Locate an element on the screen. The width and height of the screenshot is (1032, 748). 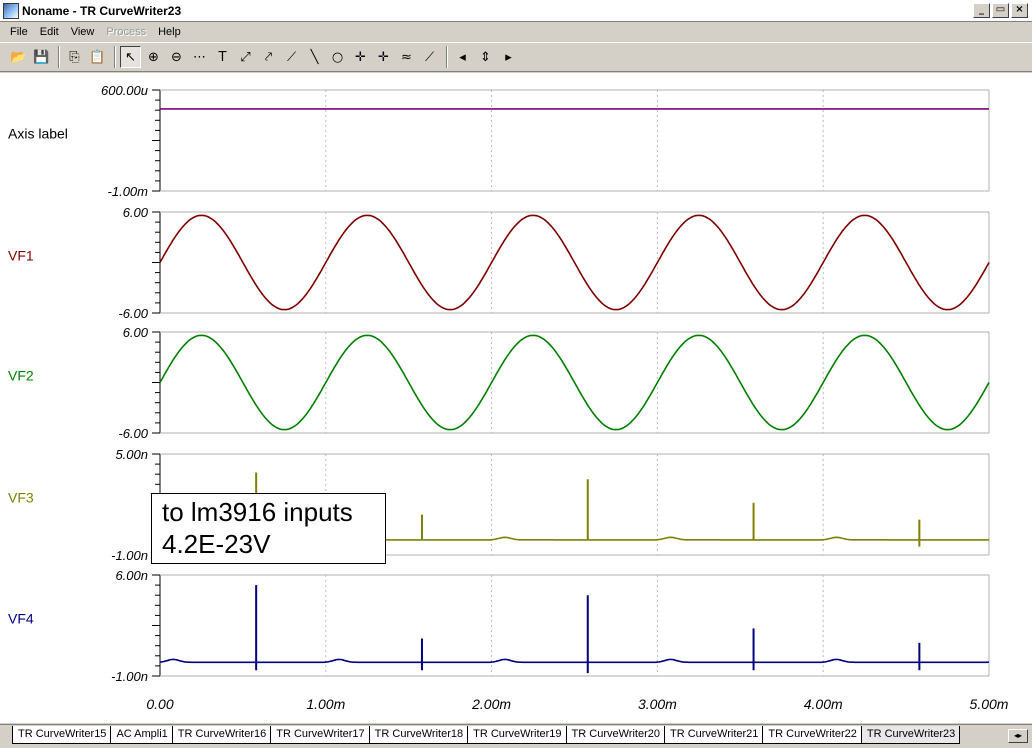
series-label: Axis label is located at coordinates (38, 134).